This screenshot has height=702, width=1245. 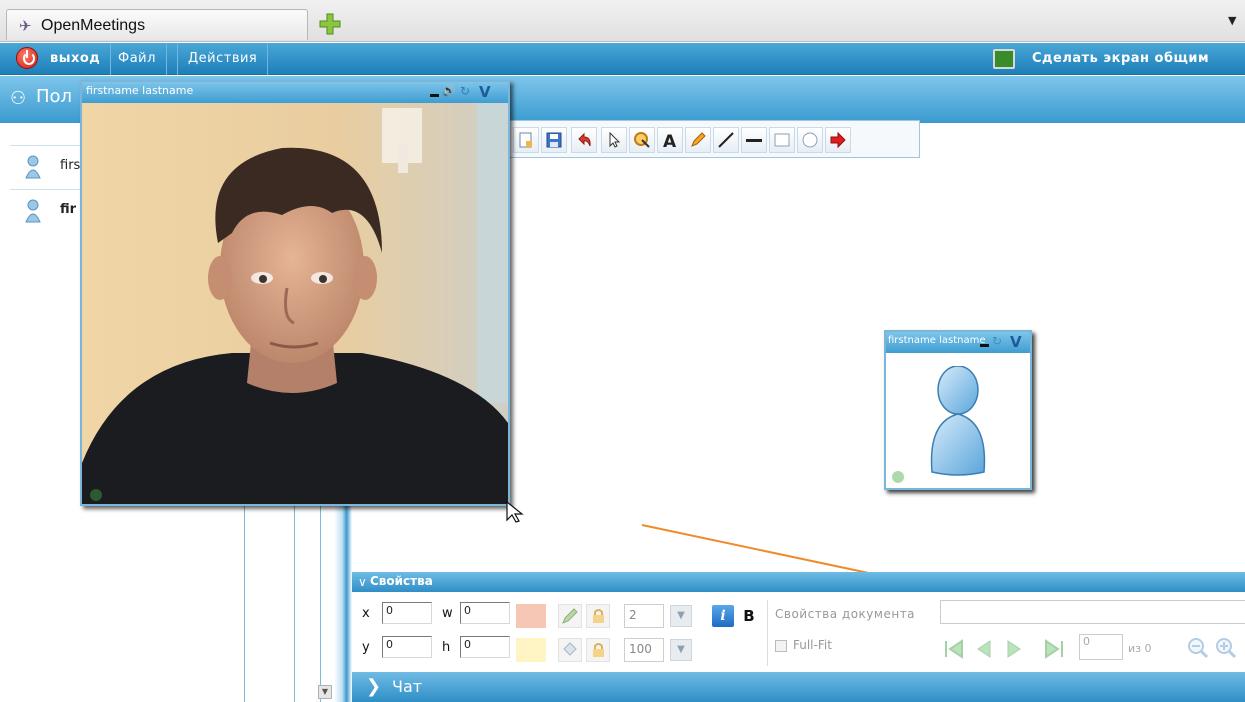 I want to click on new-document-icon, so click(x=526, y=140).